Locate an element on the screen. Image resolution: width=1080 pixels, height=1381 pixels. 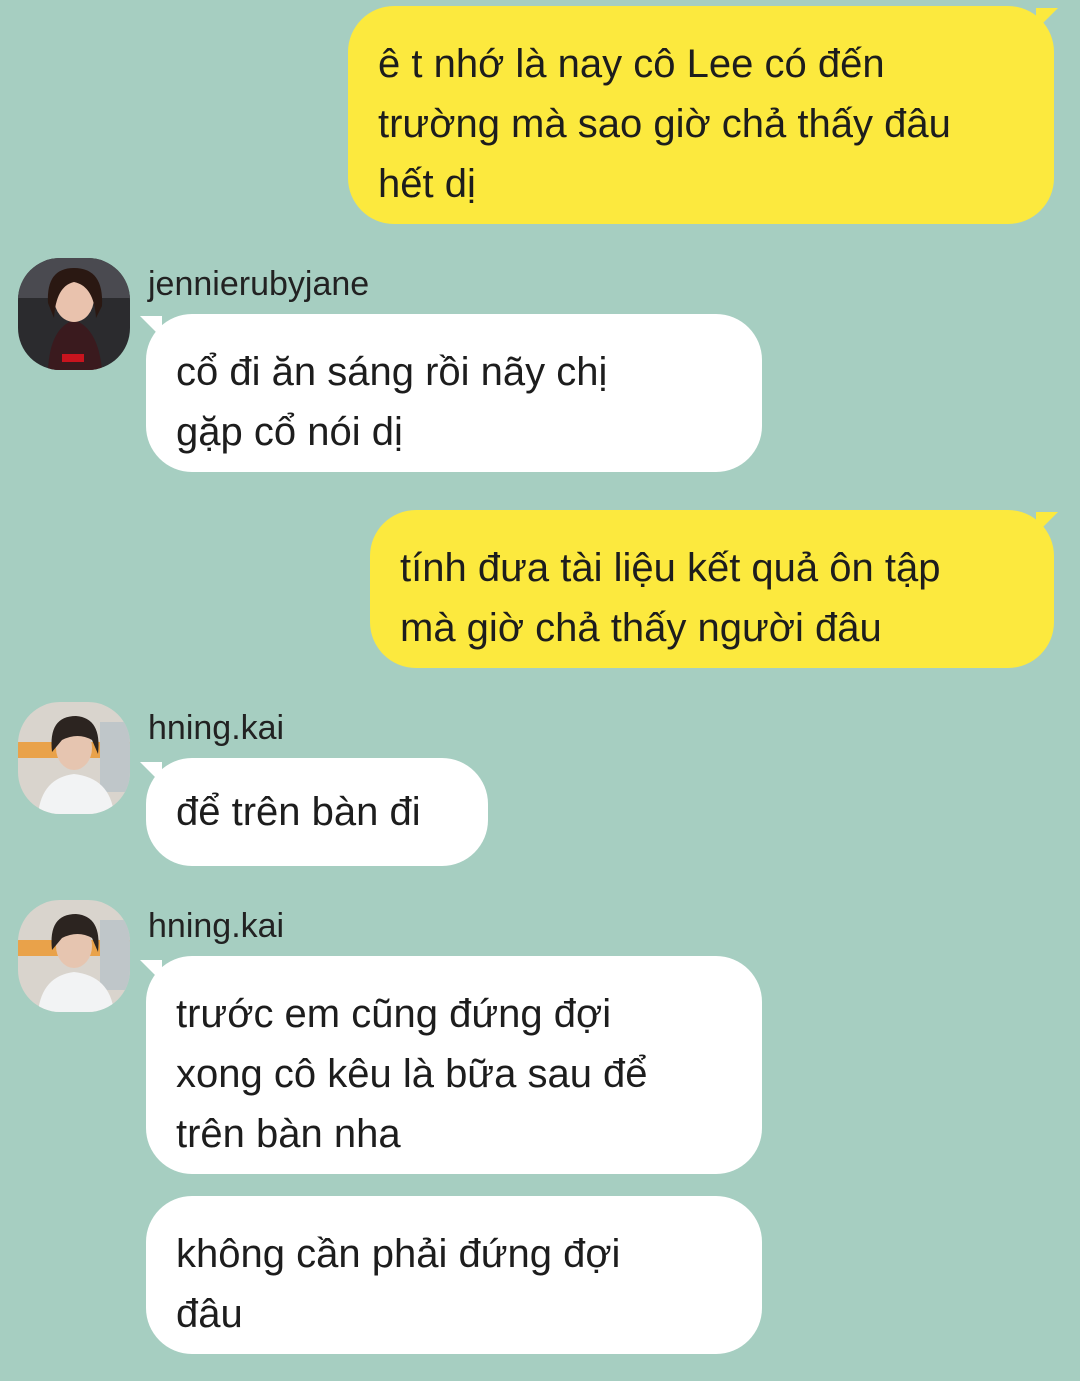
message-line: để trên bàn đi is located at coordinates (298, 812).